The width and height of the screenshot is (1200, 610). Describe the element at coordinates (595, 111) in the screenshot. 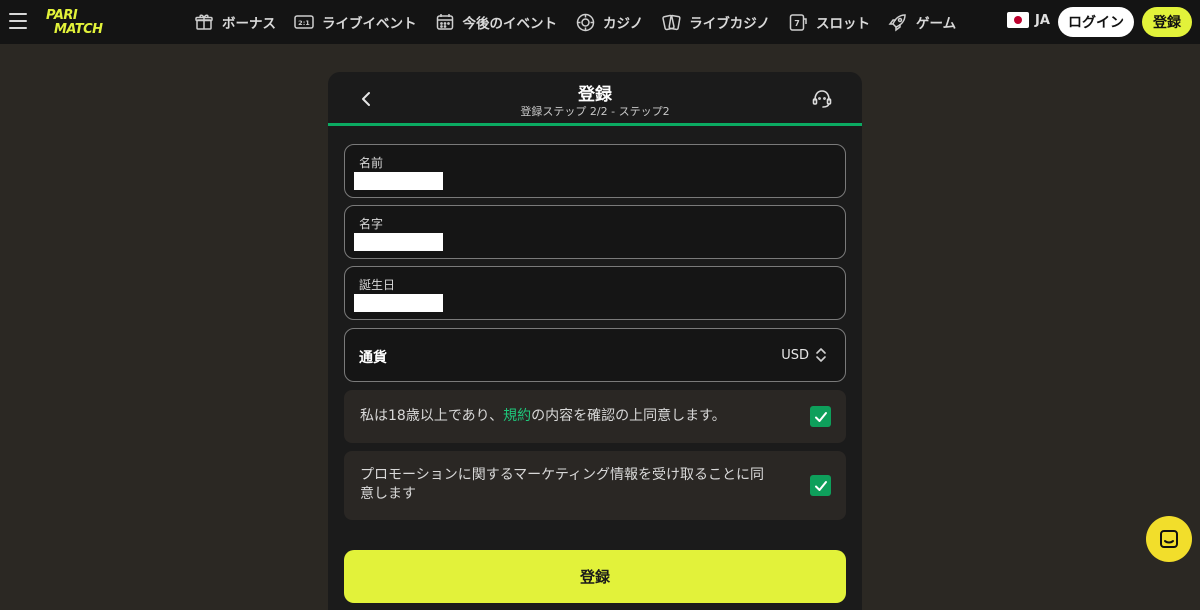

I see `modal-step-indicator: 登録ステップ 2/2 - ステップ2` at that location.